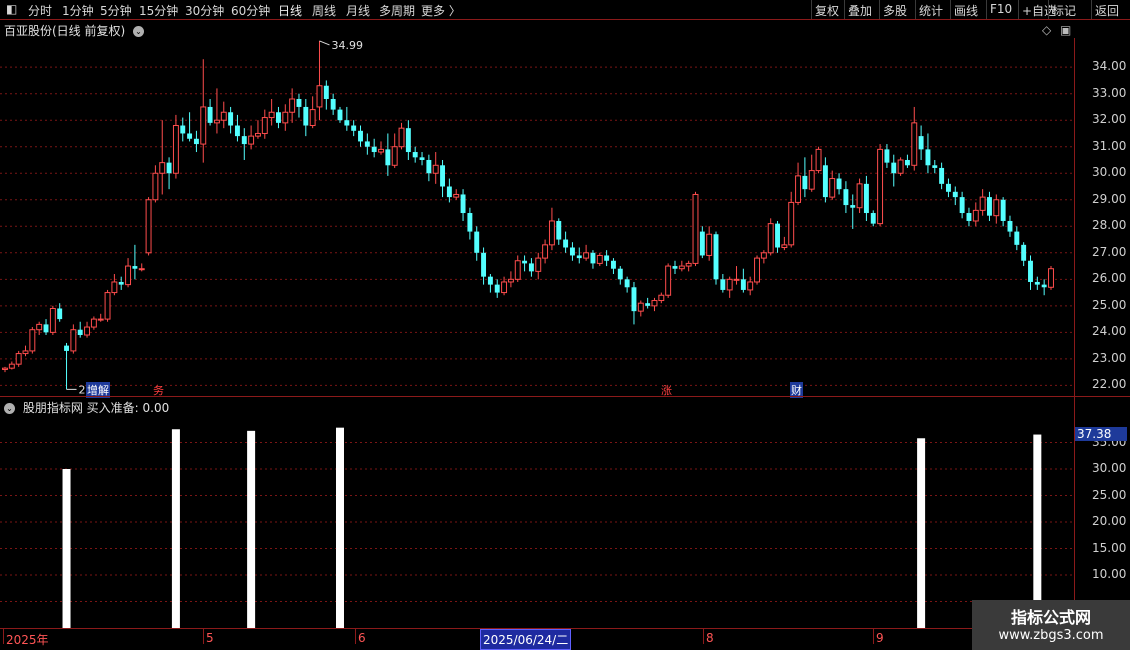 The image size is (1130, 650). What do you see at coordinates (441, 10) in the screenshot?
I see `tab-10: 更多 〉` at bounding box center [441, 10].